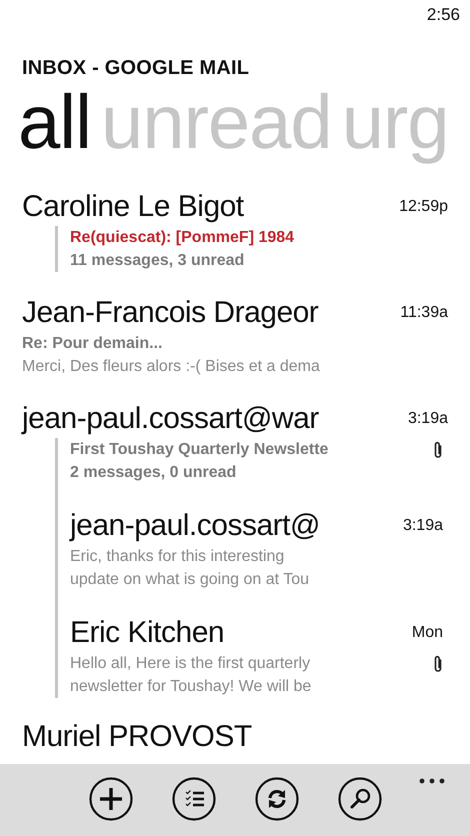 Image resolution: width=470 pixels, height=836 pixels. Describe the element at coordinates (110, 799) in the screenshot. I see `add-icon` at that location.